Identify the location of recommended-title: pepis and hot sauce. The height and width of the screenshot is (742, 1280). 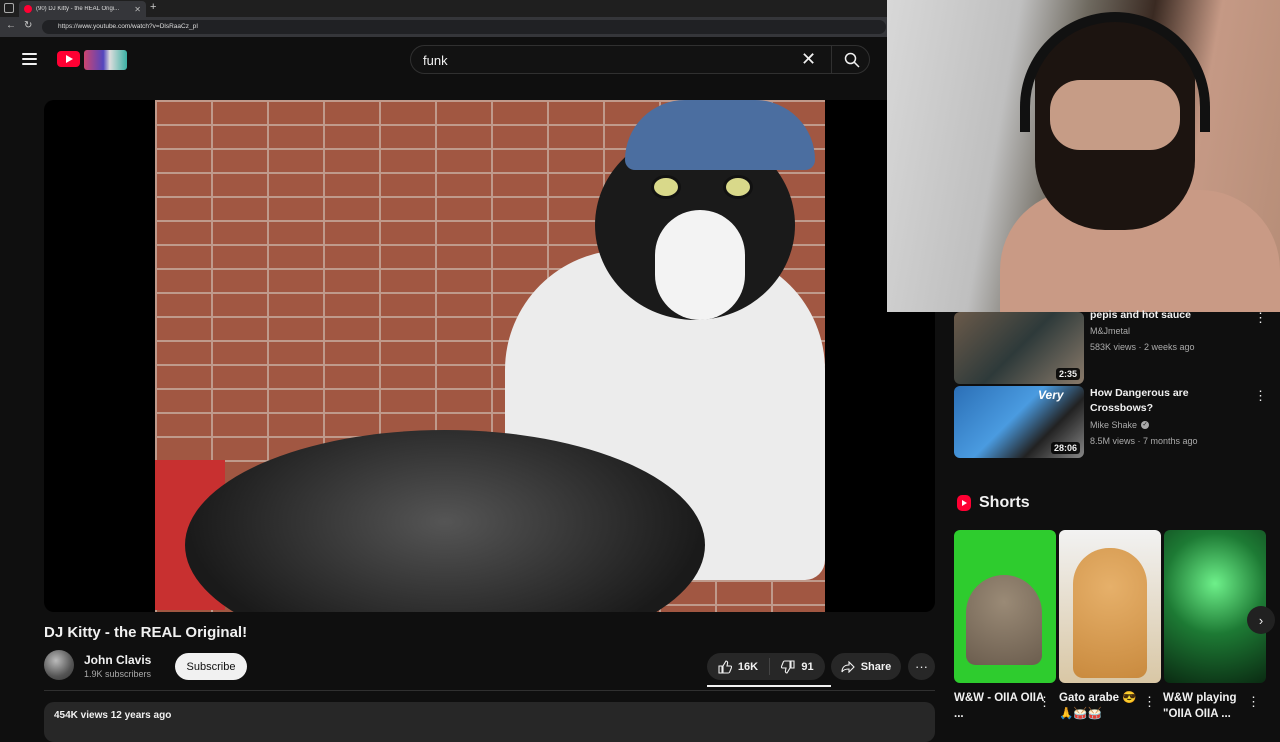
(1160, 315).